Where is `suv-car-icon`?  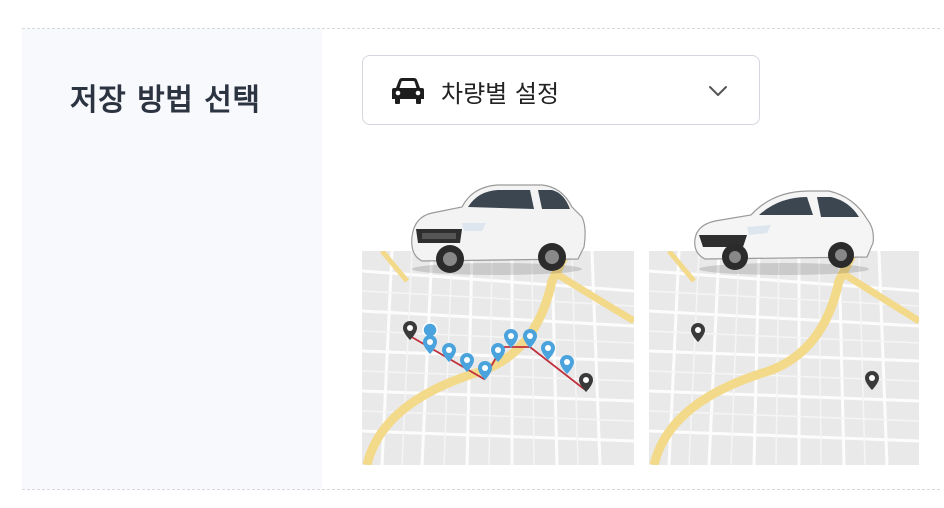
suv-car-icon is located at coordinates (498, 229).